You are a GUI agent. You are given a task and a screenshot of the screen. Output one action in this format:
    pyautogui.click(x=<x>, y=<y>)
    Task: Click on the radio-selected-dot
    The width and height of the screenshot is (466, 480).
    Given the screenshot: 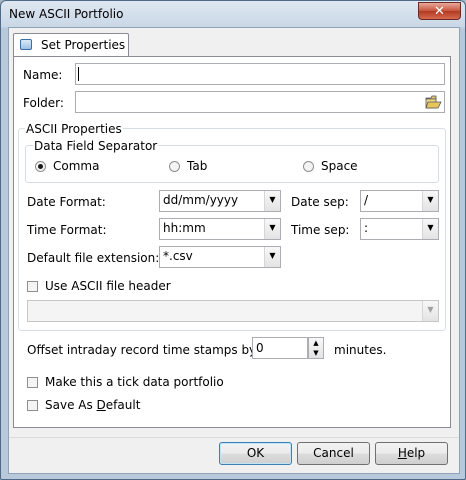 What is the action you would take?
    pyautogui.click(x=40, y=166)
    